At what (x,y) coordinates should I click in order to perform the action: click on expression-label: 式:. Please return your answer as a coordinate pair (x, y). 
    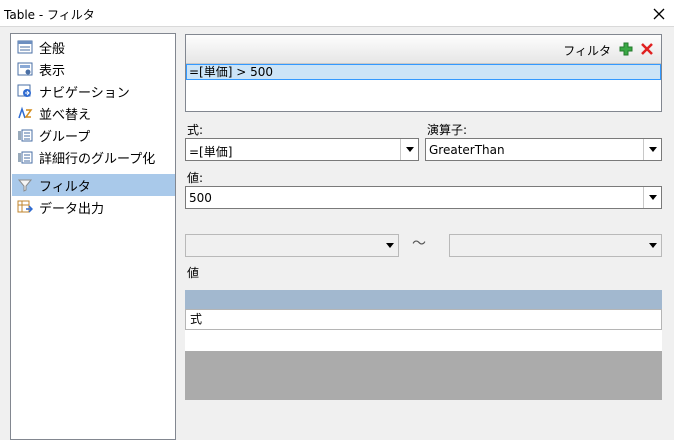
    Looking at the image, I should click on (195, 130).